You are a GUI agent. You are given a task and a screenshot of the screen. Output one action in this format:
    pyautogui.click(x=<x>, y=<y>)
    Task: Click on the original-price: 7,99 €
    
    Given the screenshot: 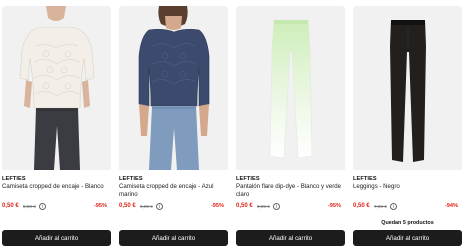 What is the action you would take?
    pyautogui.click(x=380, y=206)
    